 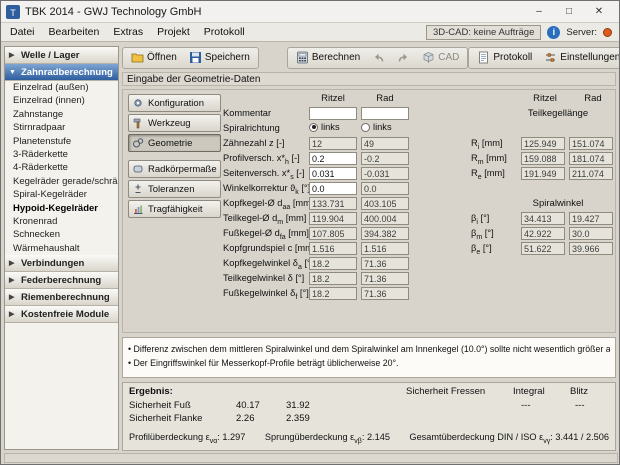 What do you see at coordinates (481, 249) in the screenshot?
I see `beta-e-label: βe [°]` at bounding box center [481, 249].